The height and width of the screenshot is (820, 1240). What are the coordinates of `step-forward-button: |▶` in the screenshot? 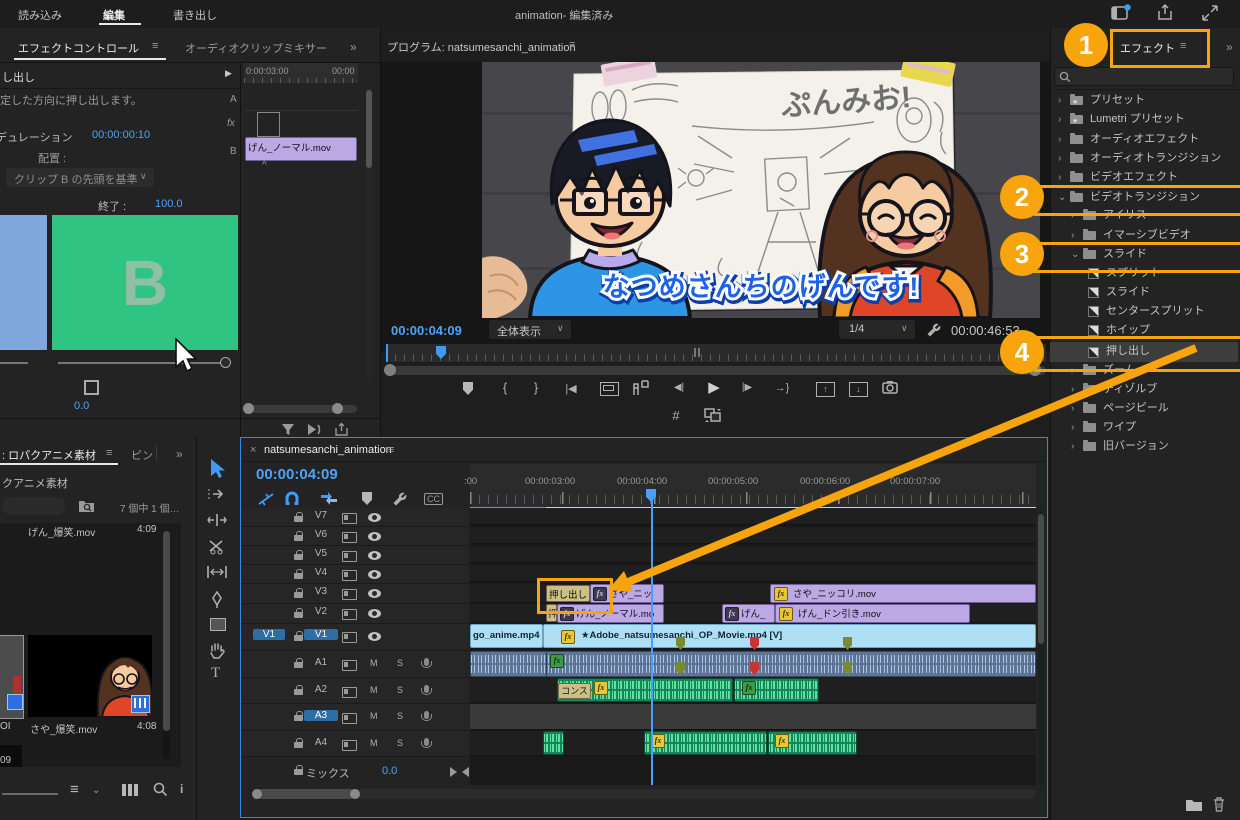 It's located at (747, 387).